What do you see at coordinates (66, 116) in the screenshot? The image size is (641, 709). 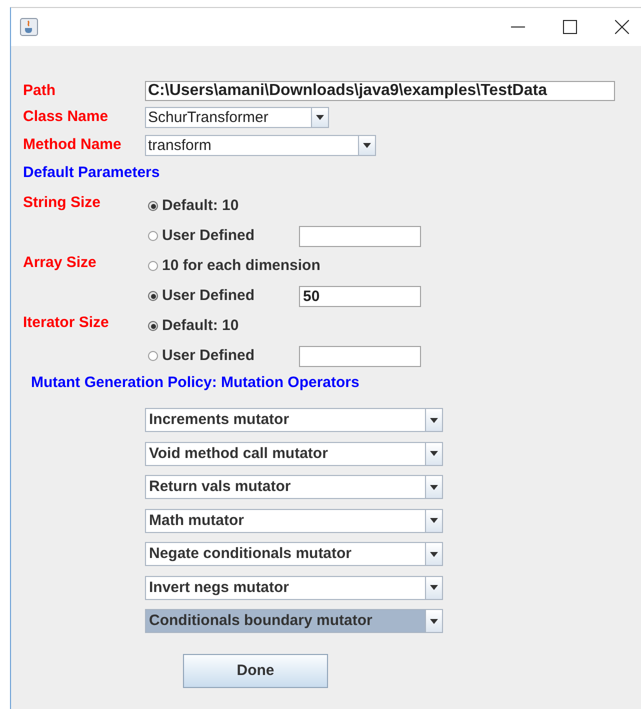 I see `field-label: Class Name` at bounding box center [66, 116].